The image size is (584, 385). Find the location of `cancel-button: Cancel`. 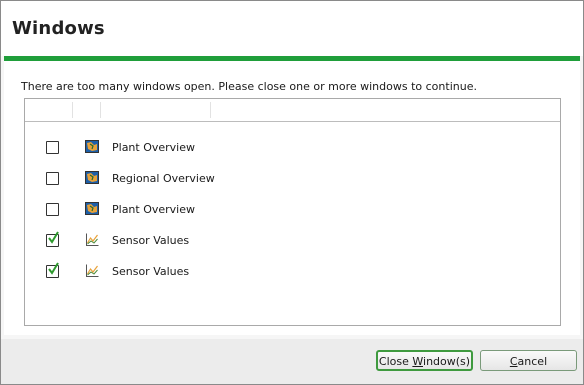

cancel-button: Cancel is located at coordinates (528, 360).